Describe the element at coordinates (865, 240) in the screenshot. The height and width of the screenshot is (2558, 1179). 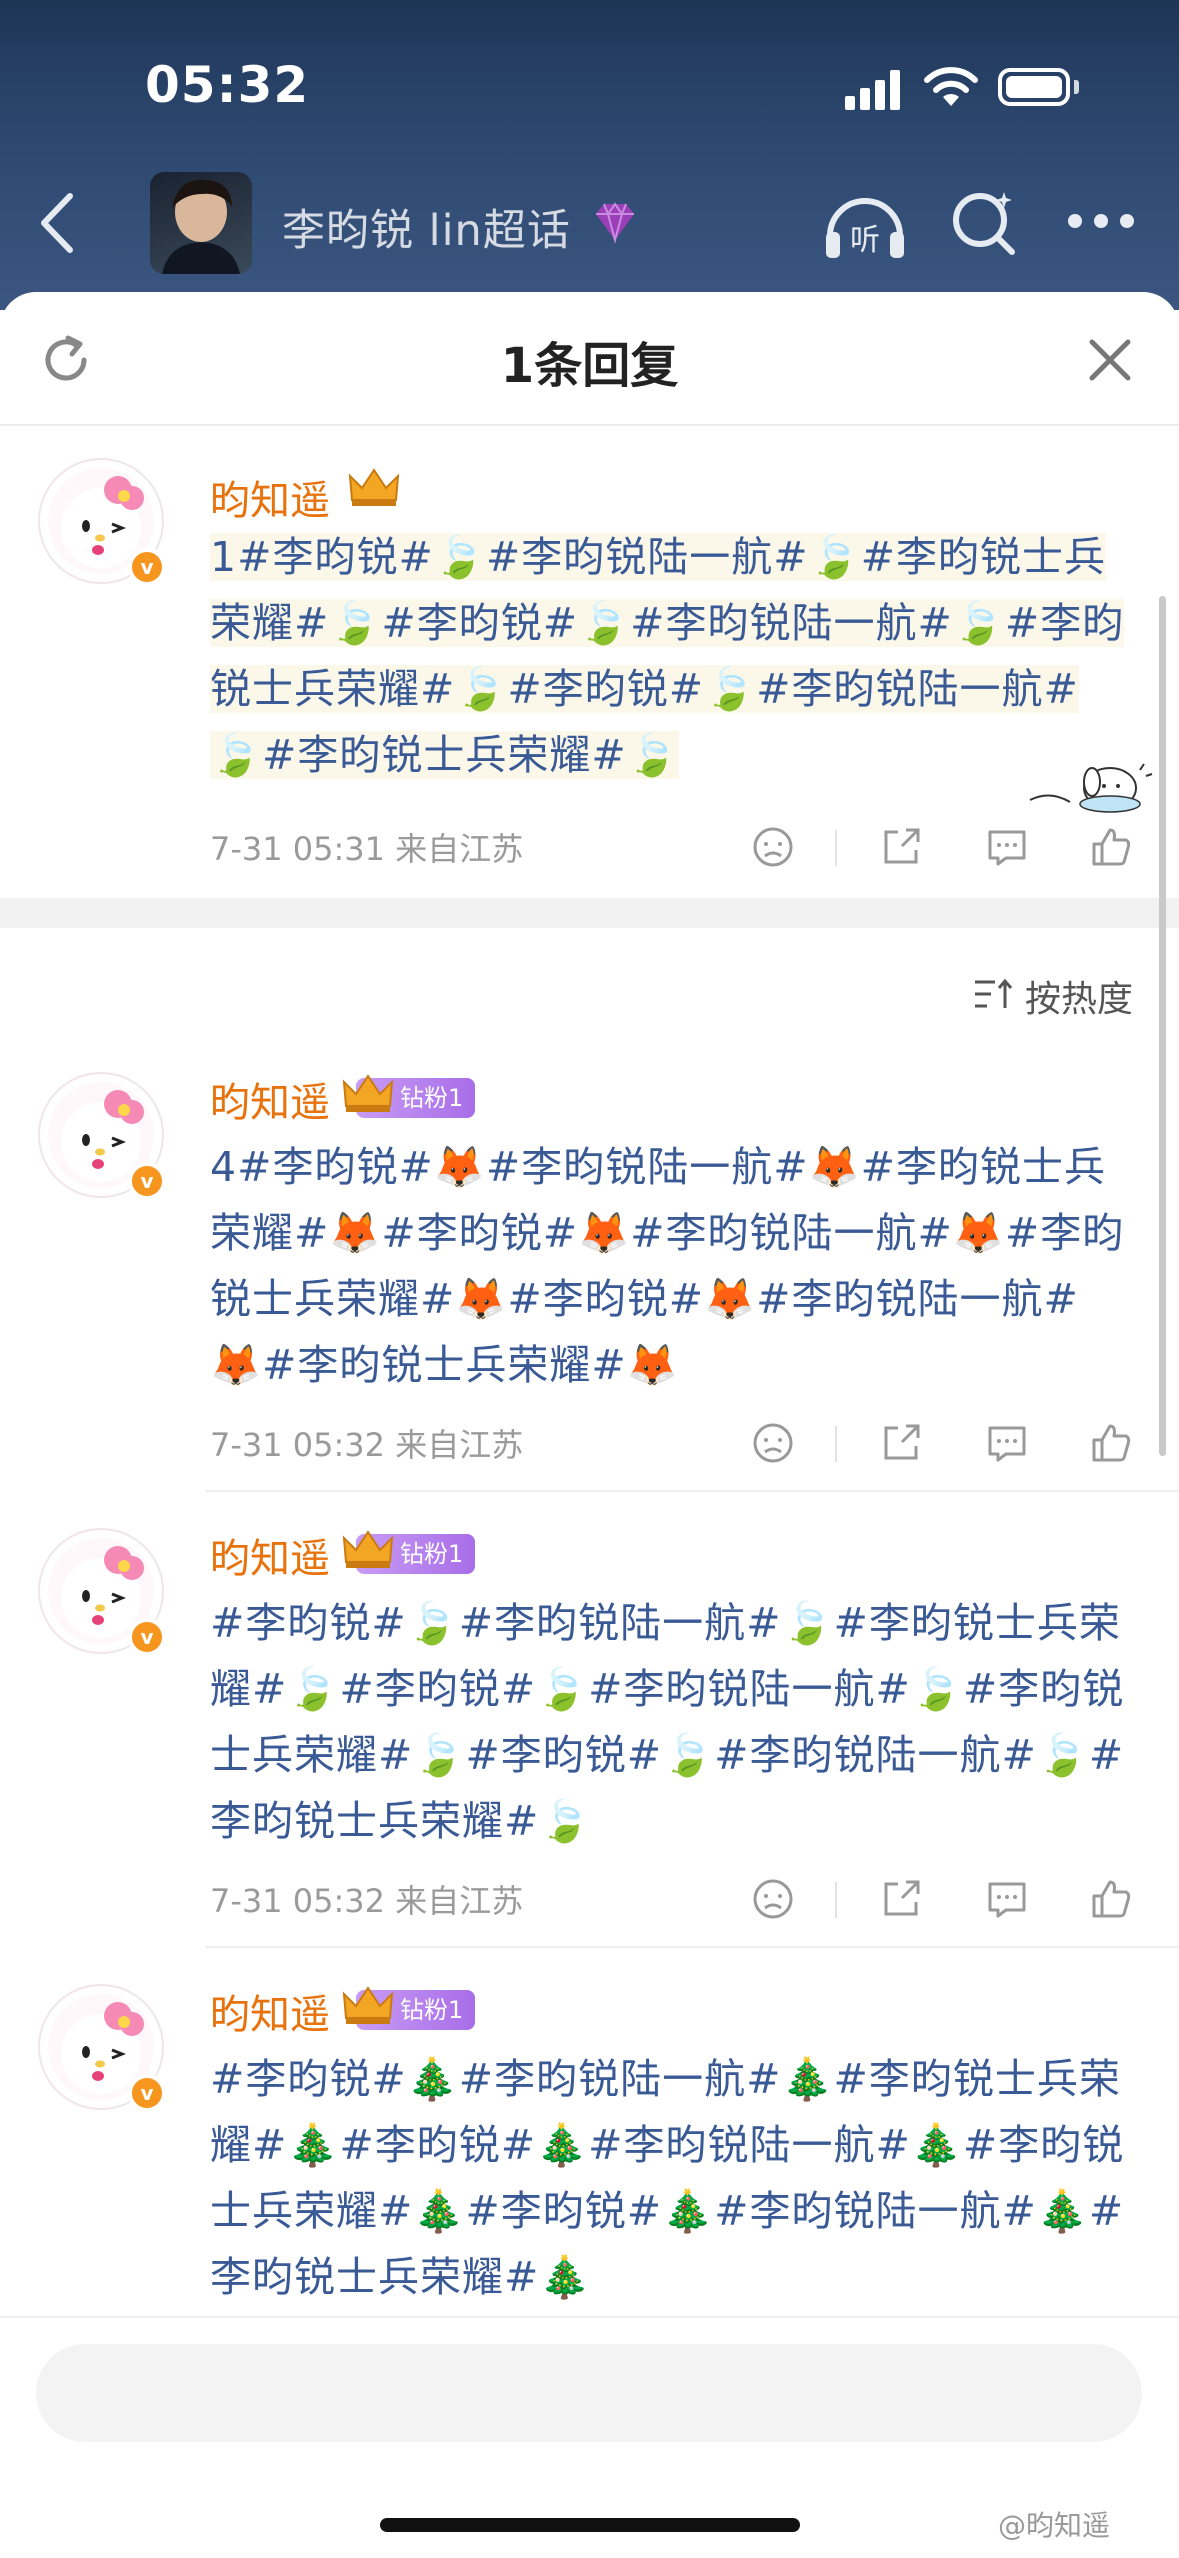
I see `svg-text: 听` at that location.